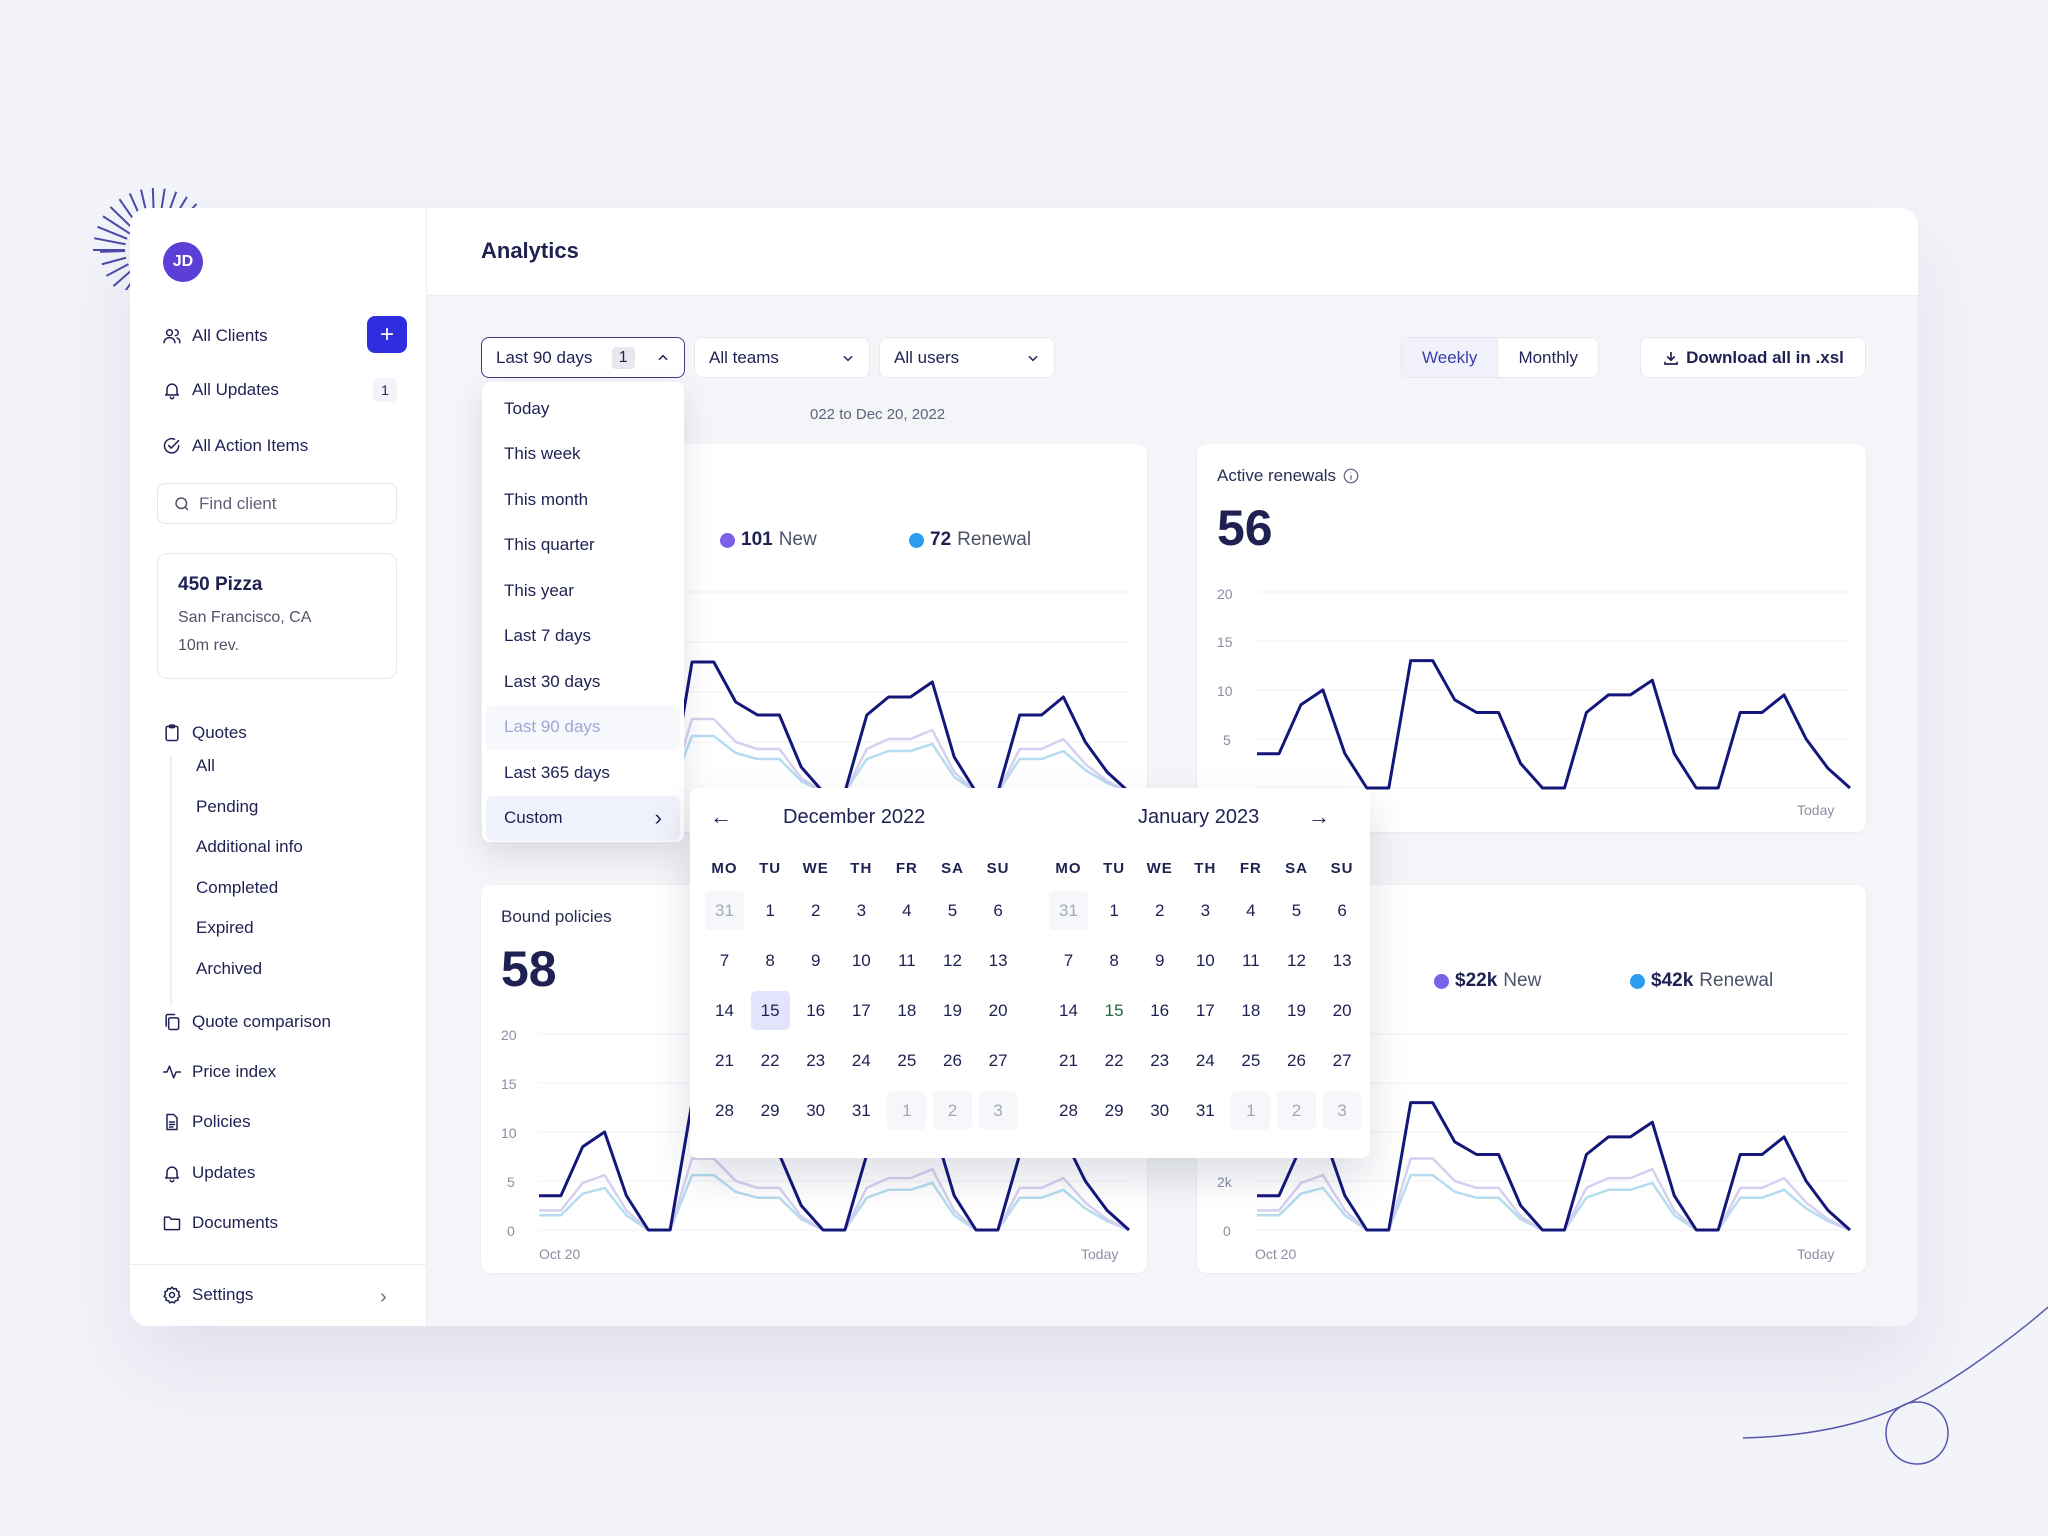 This screenshot has width=2048, height=1536. Describe the element at coordinates (583, 818) in the screenshot. I see `menu-item-custom: Custom ›` at that location.